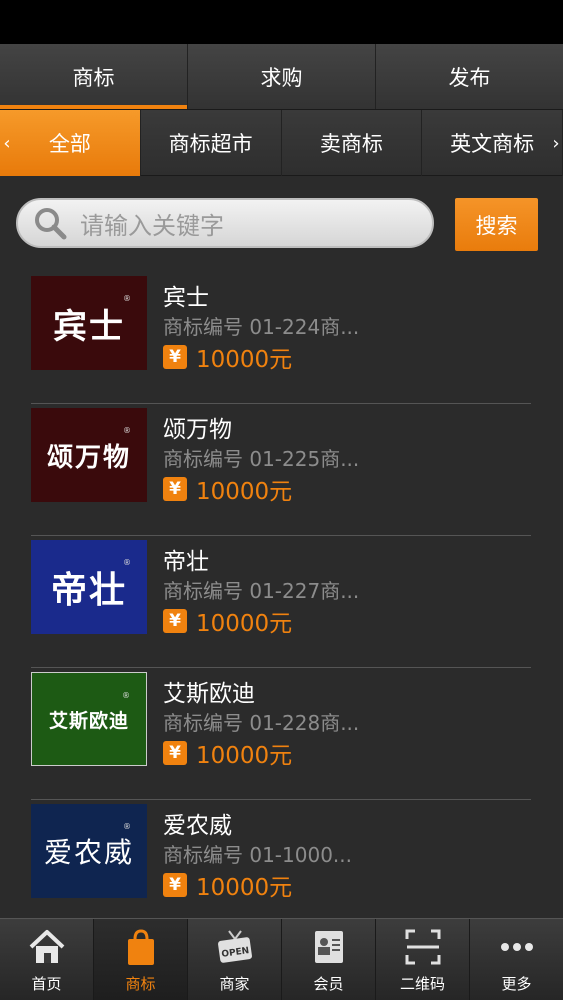  I want to click on trademark-logo: 艾斯欧迪 ®, so click(89, 719).